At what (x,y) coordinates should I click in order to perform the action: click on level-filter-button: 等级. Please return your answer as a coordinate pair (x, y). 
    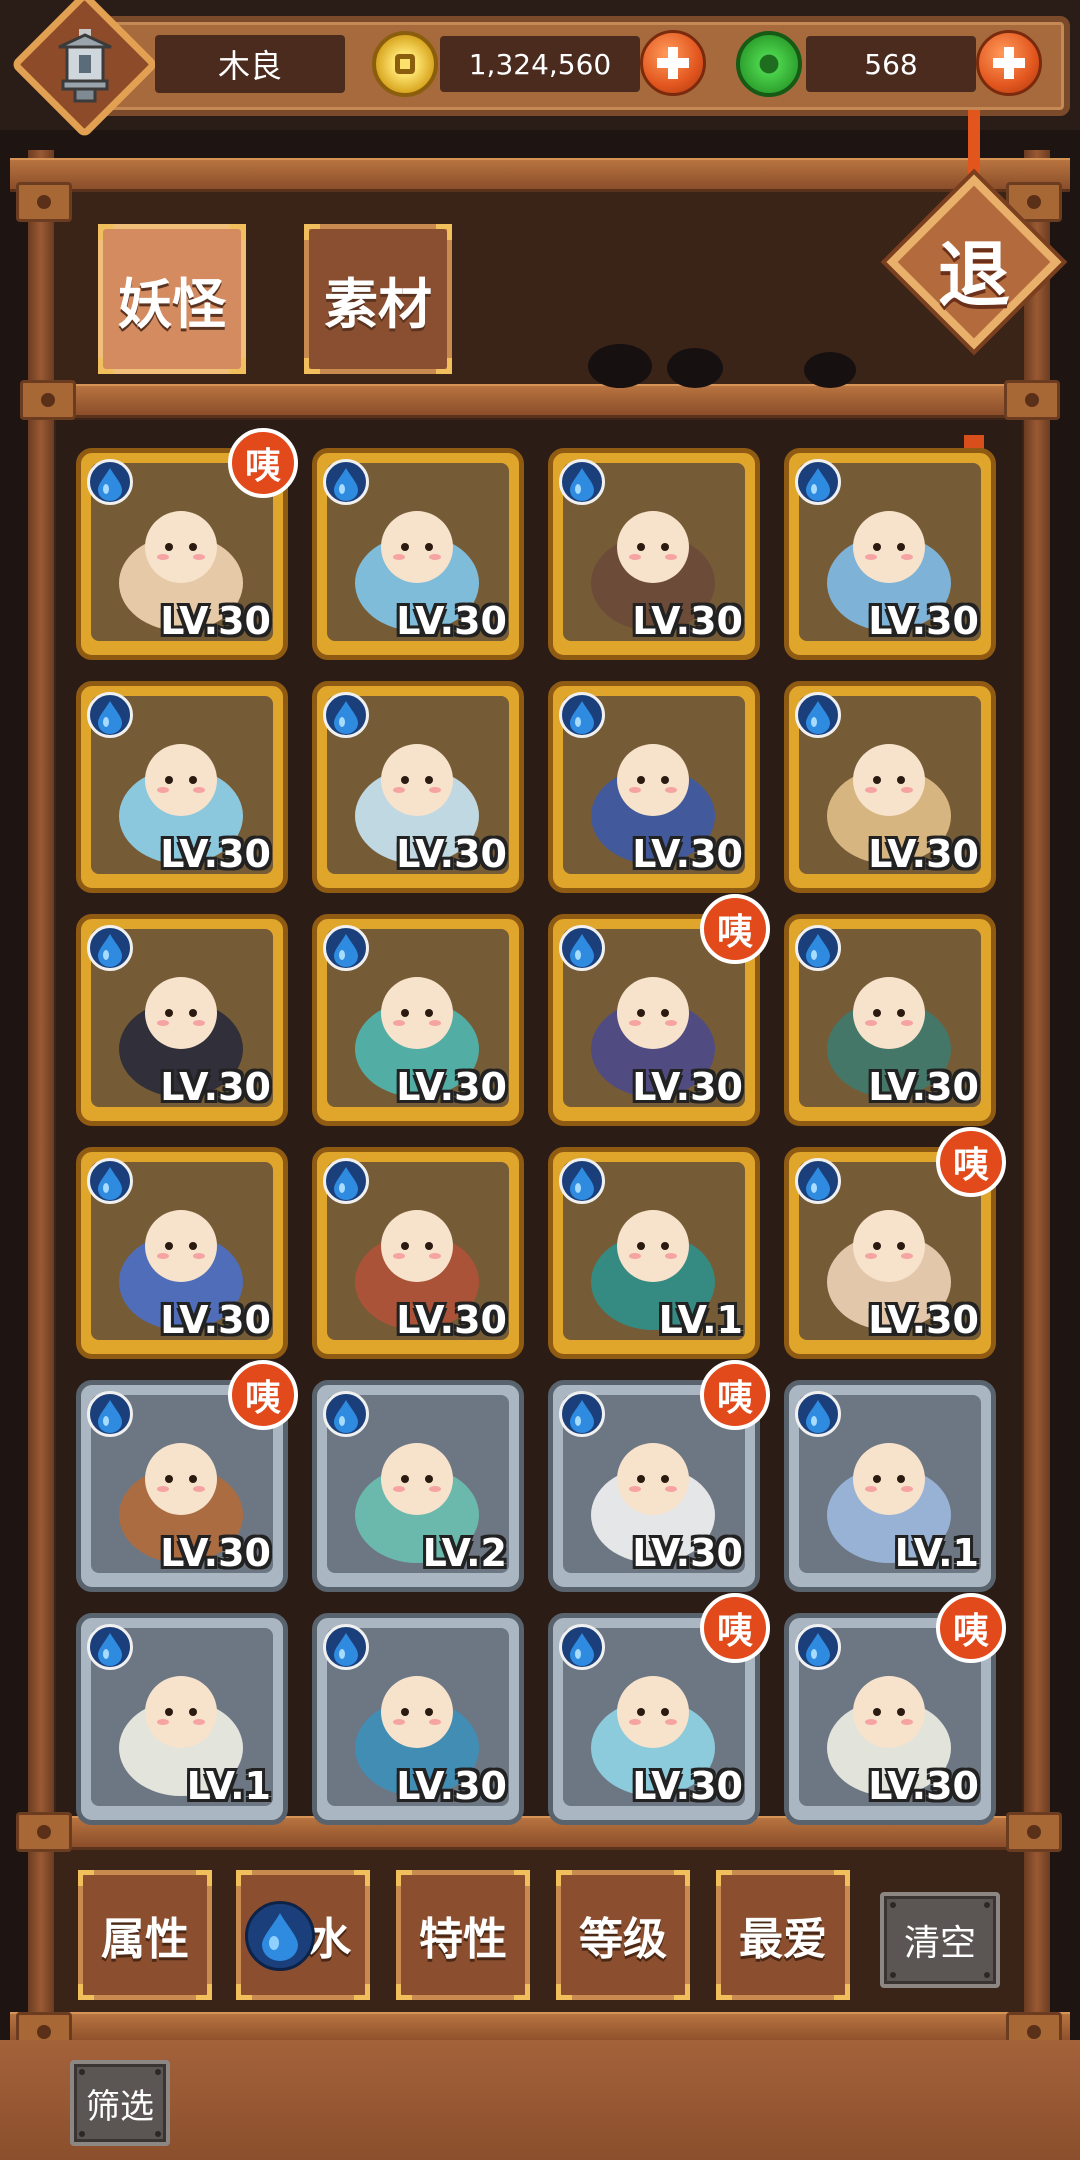
    Looking at the image, I should click on (623, 1935).